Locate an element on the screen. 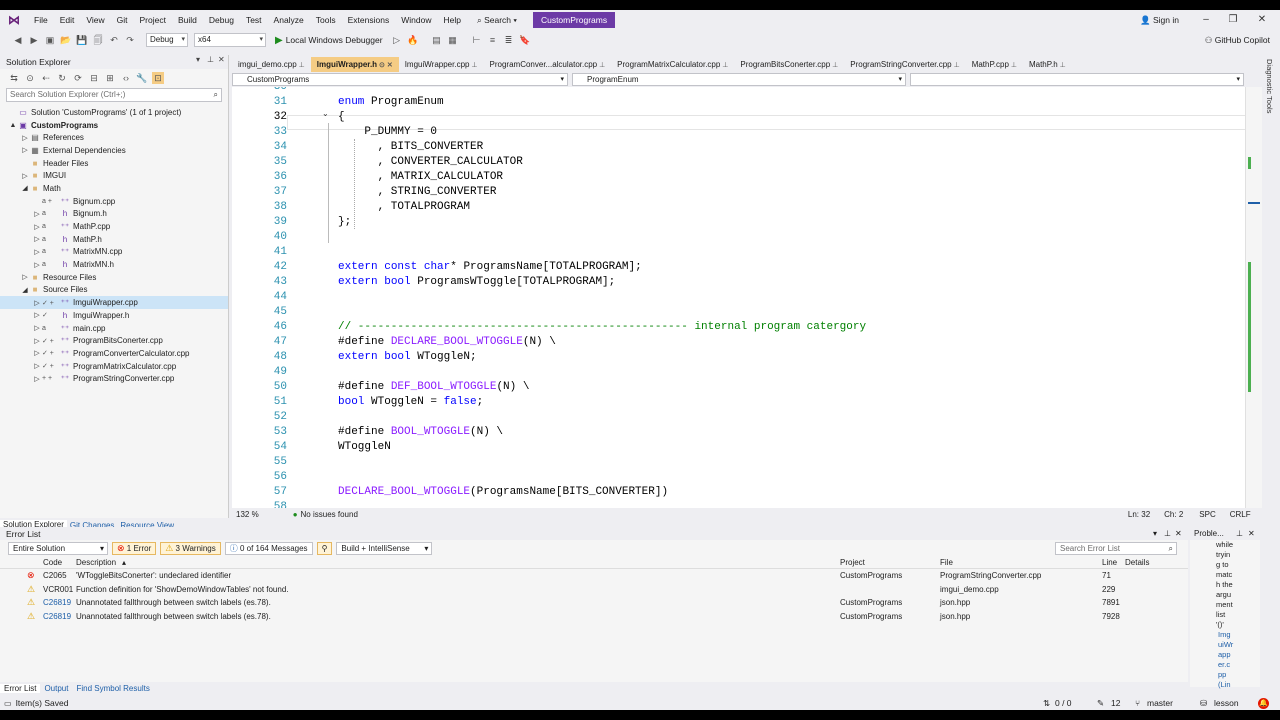  bookmark-icon: 🔖 is located at coordinates (525, 40).